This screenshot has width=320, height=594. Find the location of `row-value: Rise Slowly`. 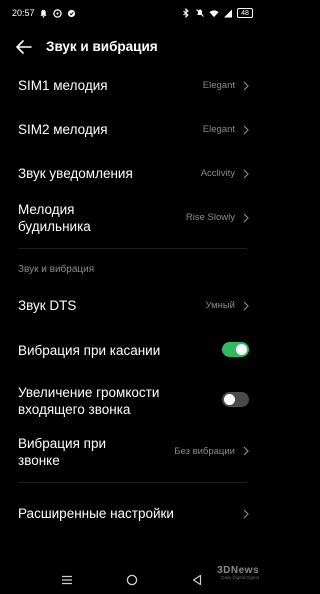

row-value: Rise Slowly is located at coordinates (210, 217).